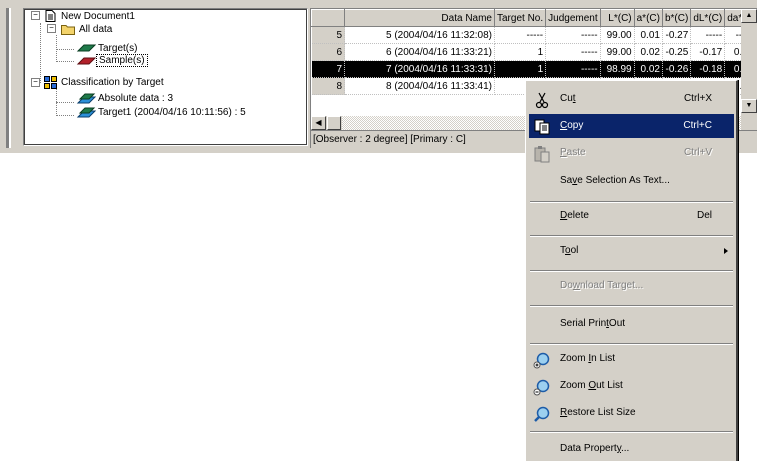  What do you see at coordinates (704, 215) in the screenshot?
I see `shortcut: Del` at bounding box center [704, 215].